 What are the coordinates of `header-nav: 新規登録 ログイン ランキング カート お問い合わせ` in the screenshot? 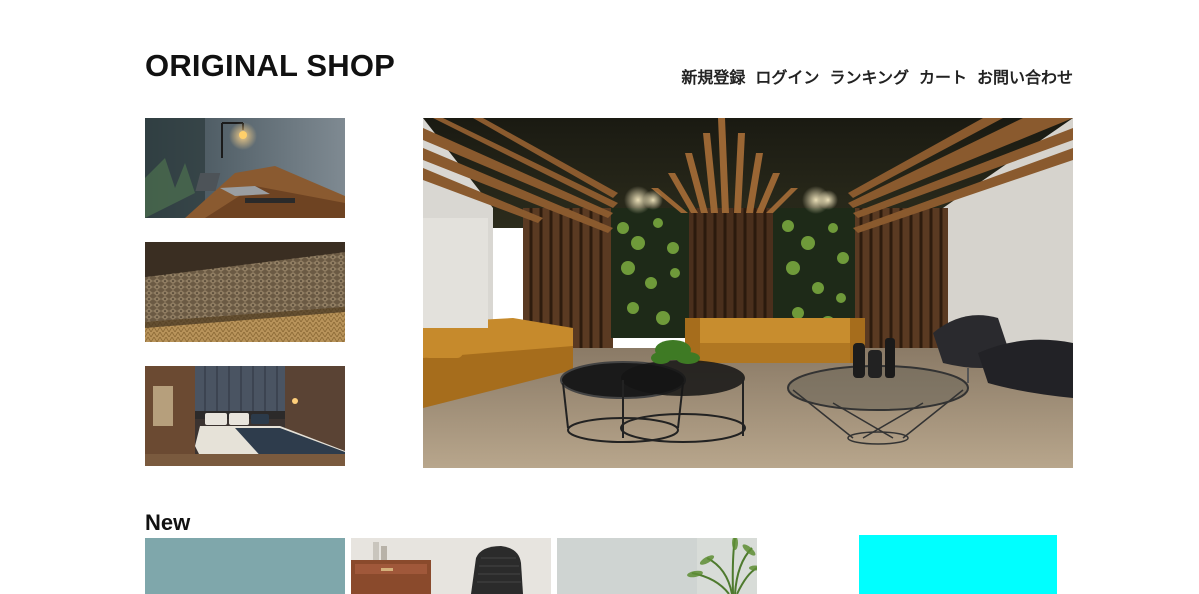 It's located at (877, 76).